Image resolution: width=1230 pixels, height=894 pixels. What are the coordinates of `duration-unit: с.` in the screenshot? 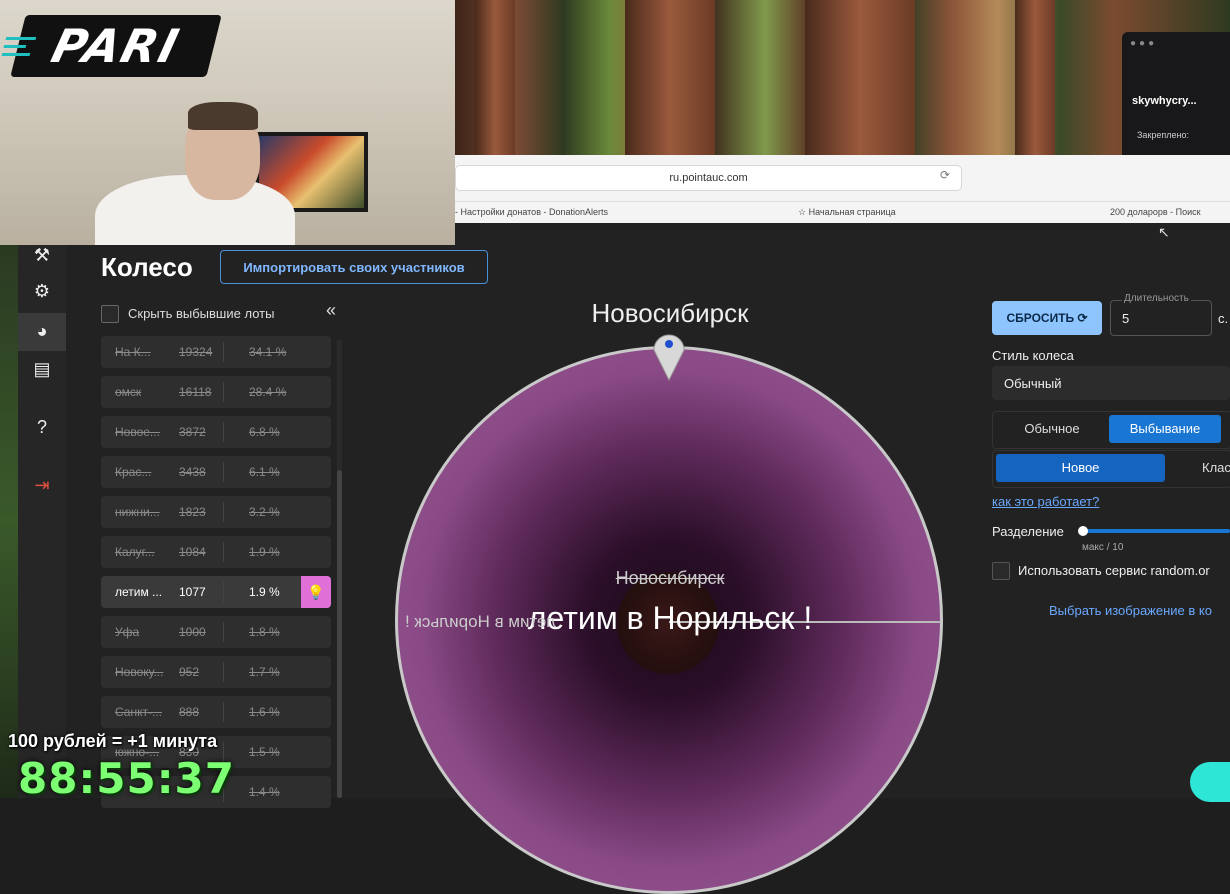 It's located at (1223, 318).